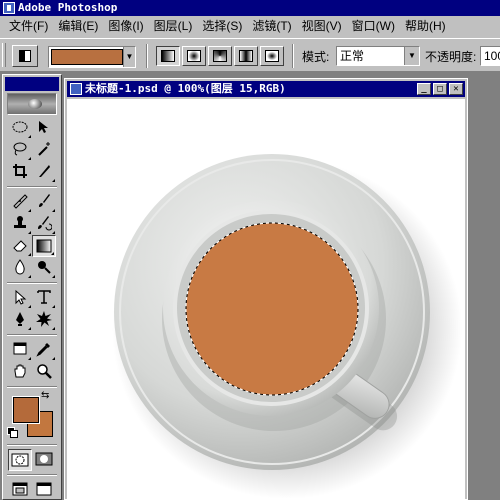  I want to click on reflected-gradient-button, so click(246, 56).